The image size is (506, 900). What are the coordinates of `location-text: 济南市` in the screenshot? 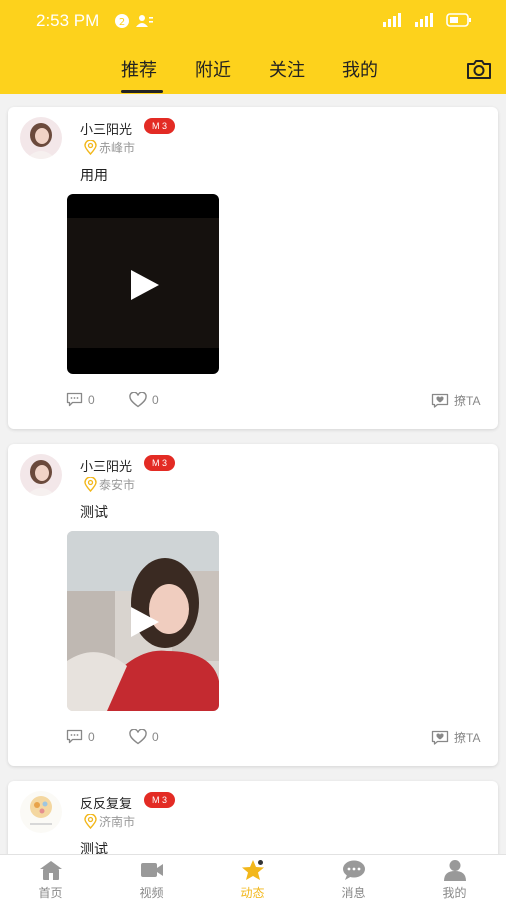 It's located at (117, 822).